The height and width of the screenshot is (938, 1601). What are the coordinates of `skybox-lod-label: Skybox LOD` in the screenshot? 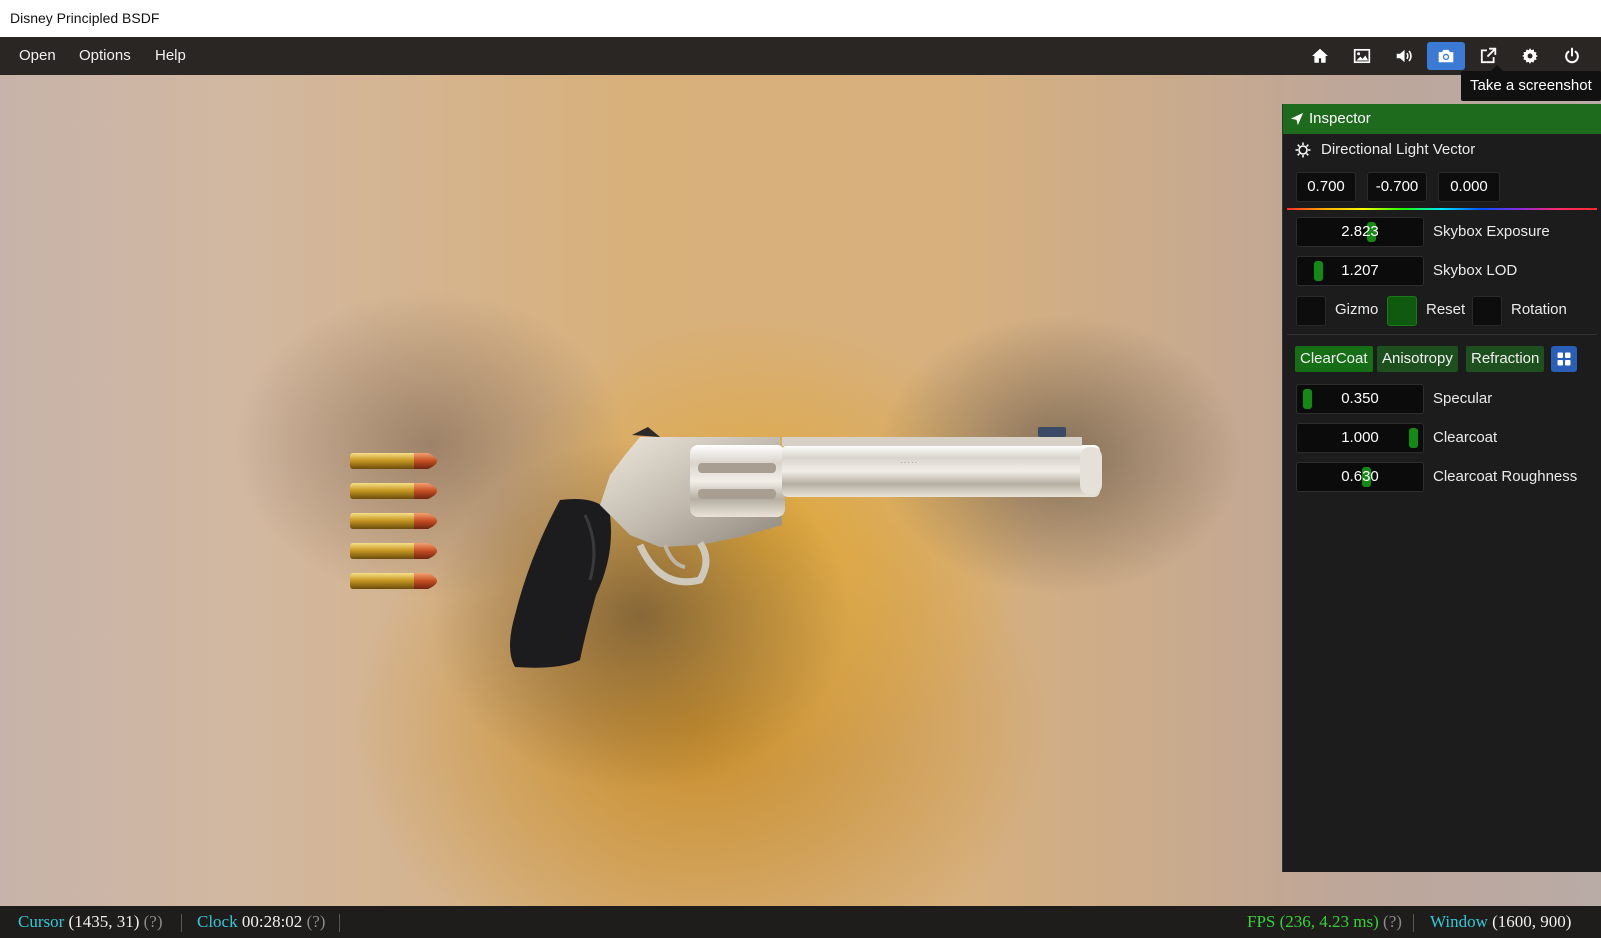 It's located at (1475, 270).